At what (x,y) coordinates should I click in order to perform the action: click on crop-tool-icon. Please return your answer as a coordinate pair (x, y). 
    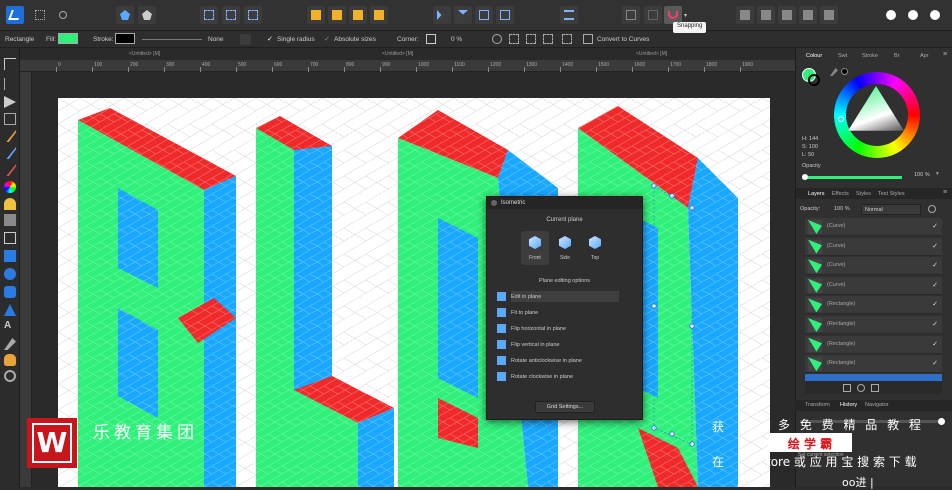
    Looking at the image, I should click on (10, 238).